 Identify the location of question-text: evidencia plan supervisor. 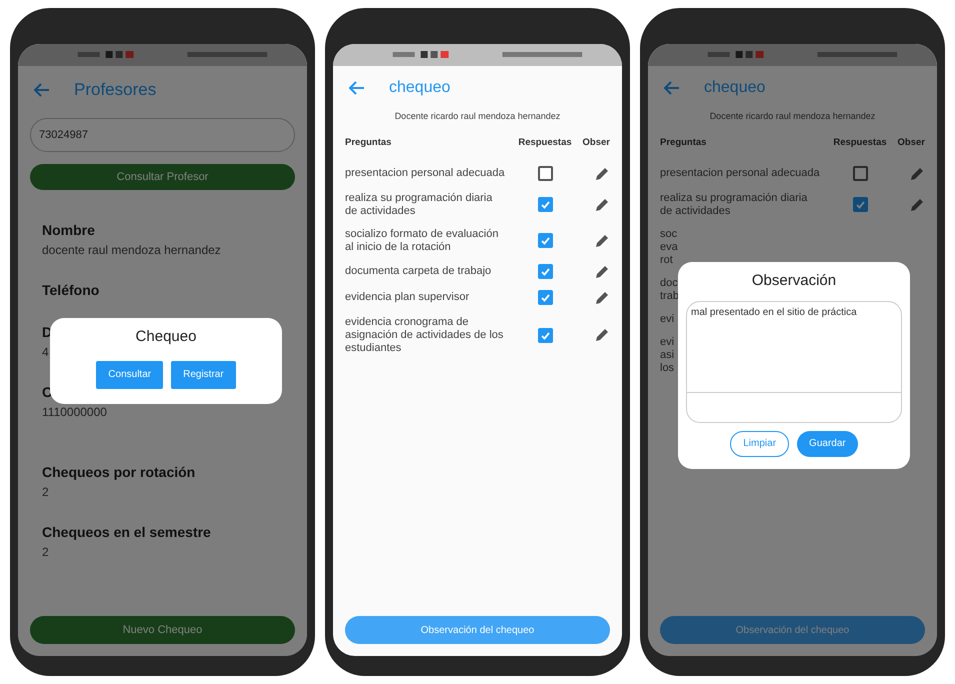
(407, 297).